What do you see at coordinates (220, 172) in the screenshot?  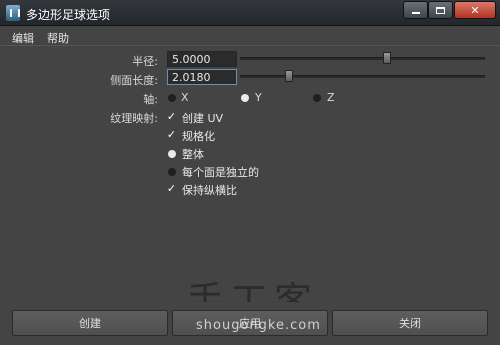 I see `mode-per-face-label: 每个面是独立的` at bounding box center [220, 172].